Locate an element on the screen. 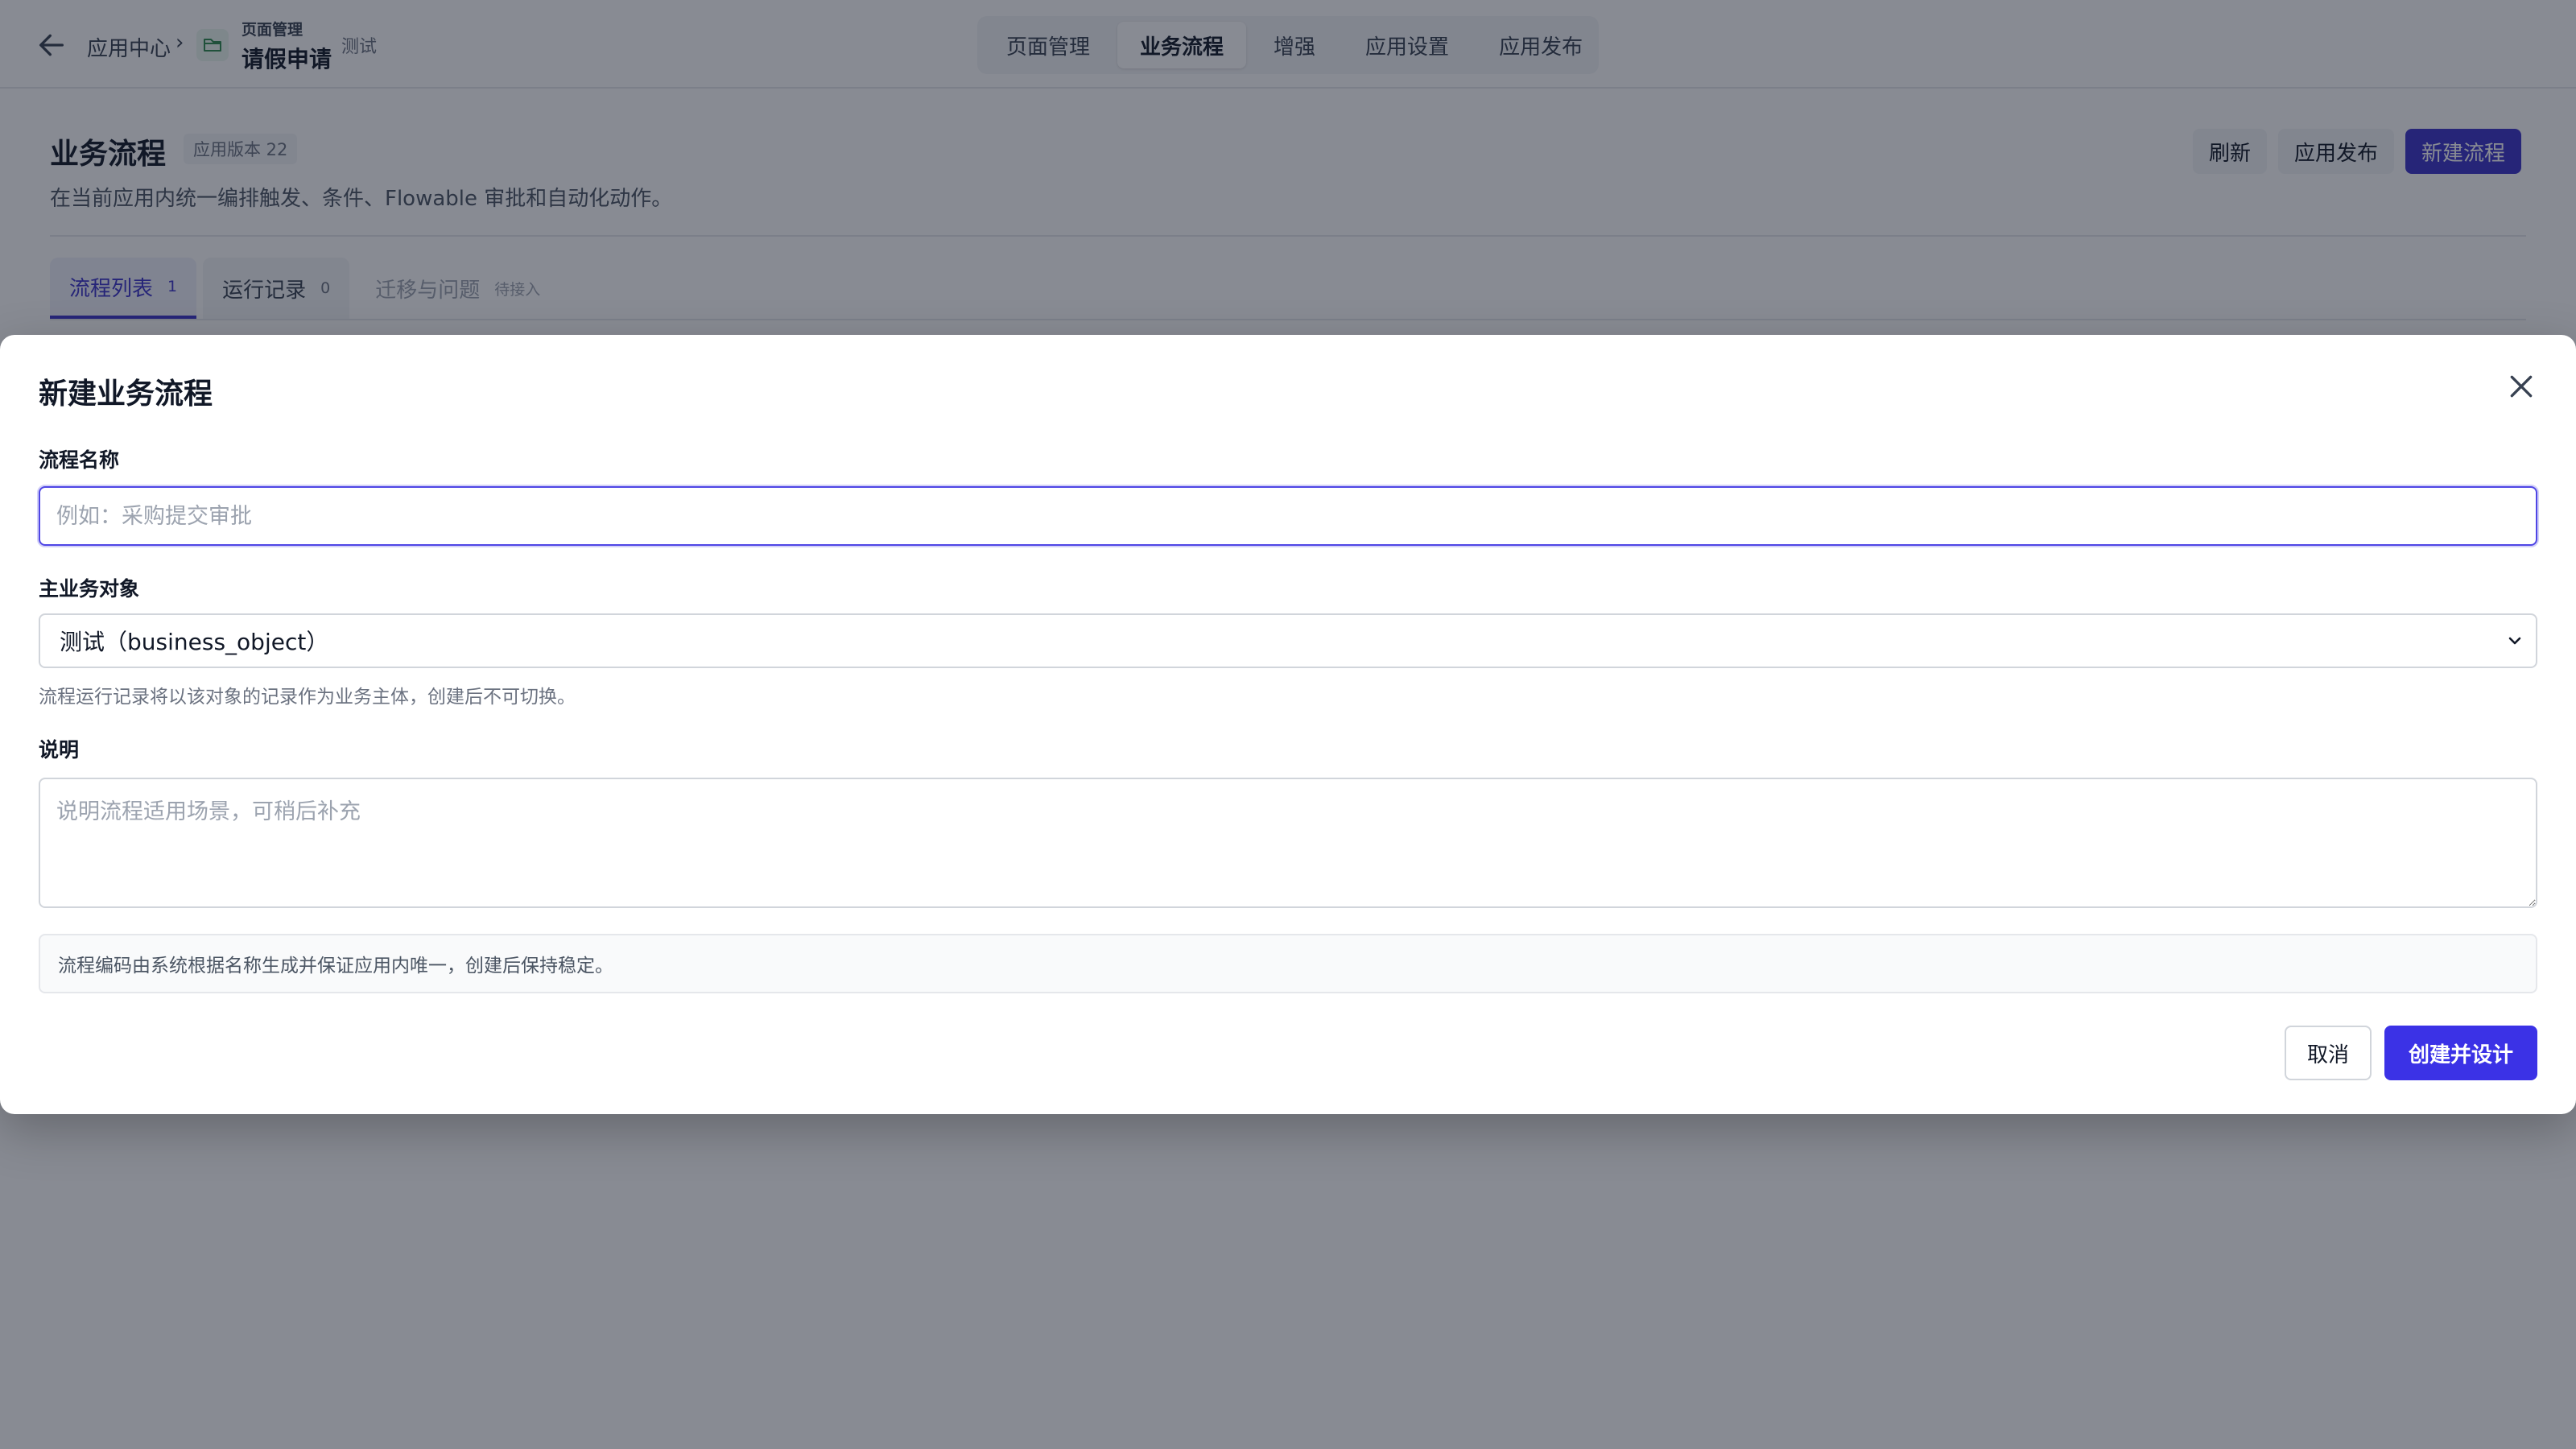 Image resolution: width=2576 pixels, height=1449 pixels. cancel-button: 取消 is located at coordinates (2328, 1053).